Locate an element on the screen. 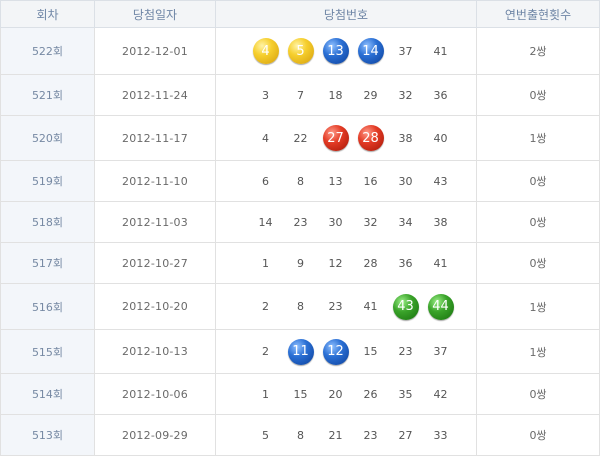 The image size is (600, 457). number-slot: 9 is located at coordinates (300, 263).